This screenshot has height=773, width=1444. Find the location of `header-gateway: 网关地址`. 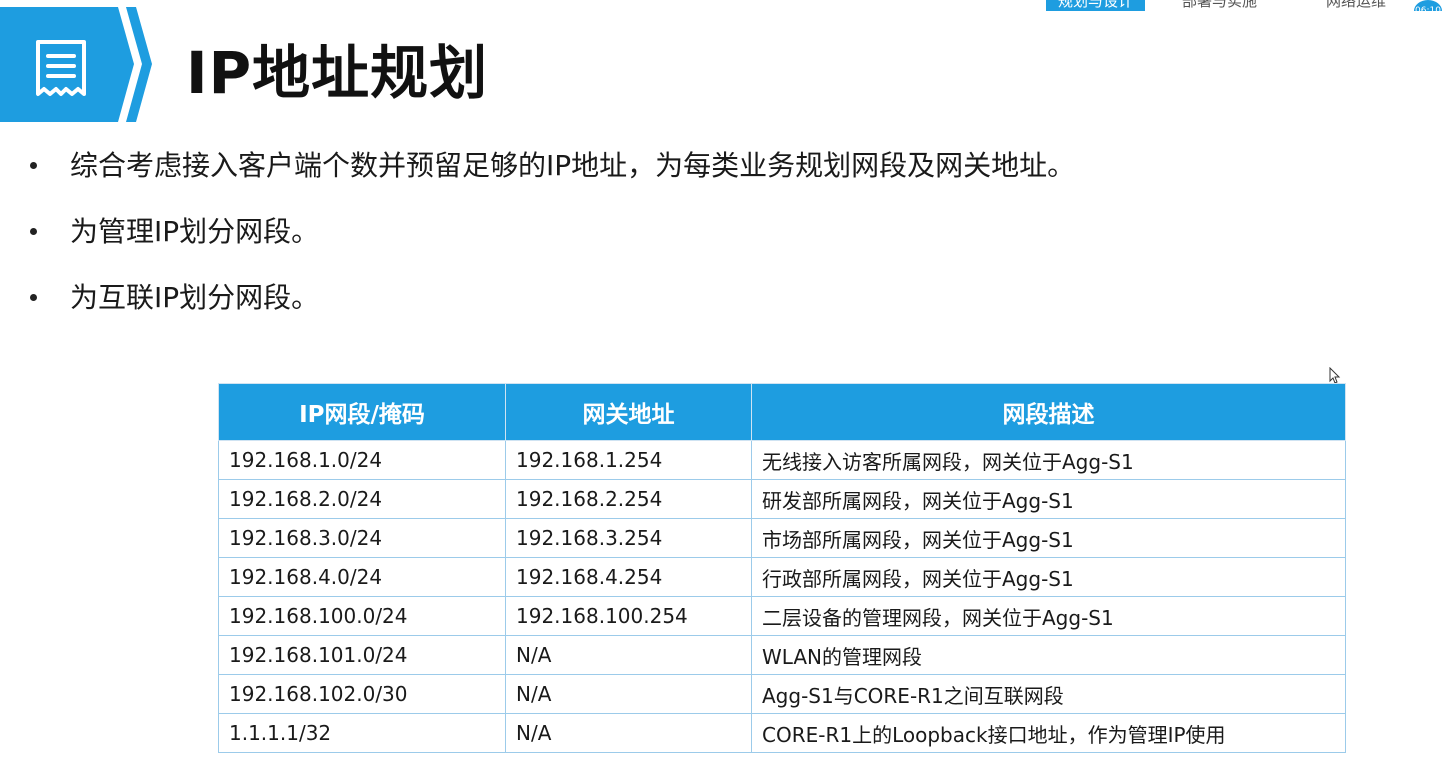

header-gateway: 网关地址 is located at coordinates (628, 412).